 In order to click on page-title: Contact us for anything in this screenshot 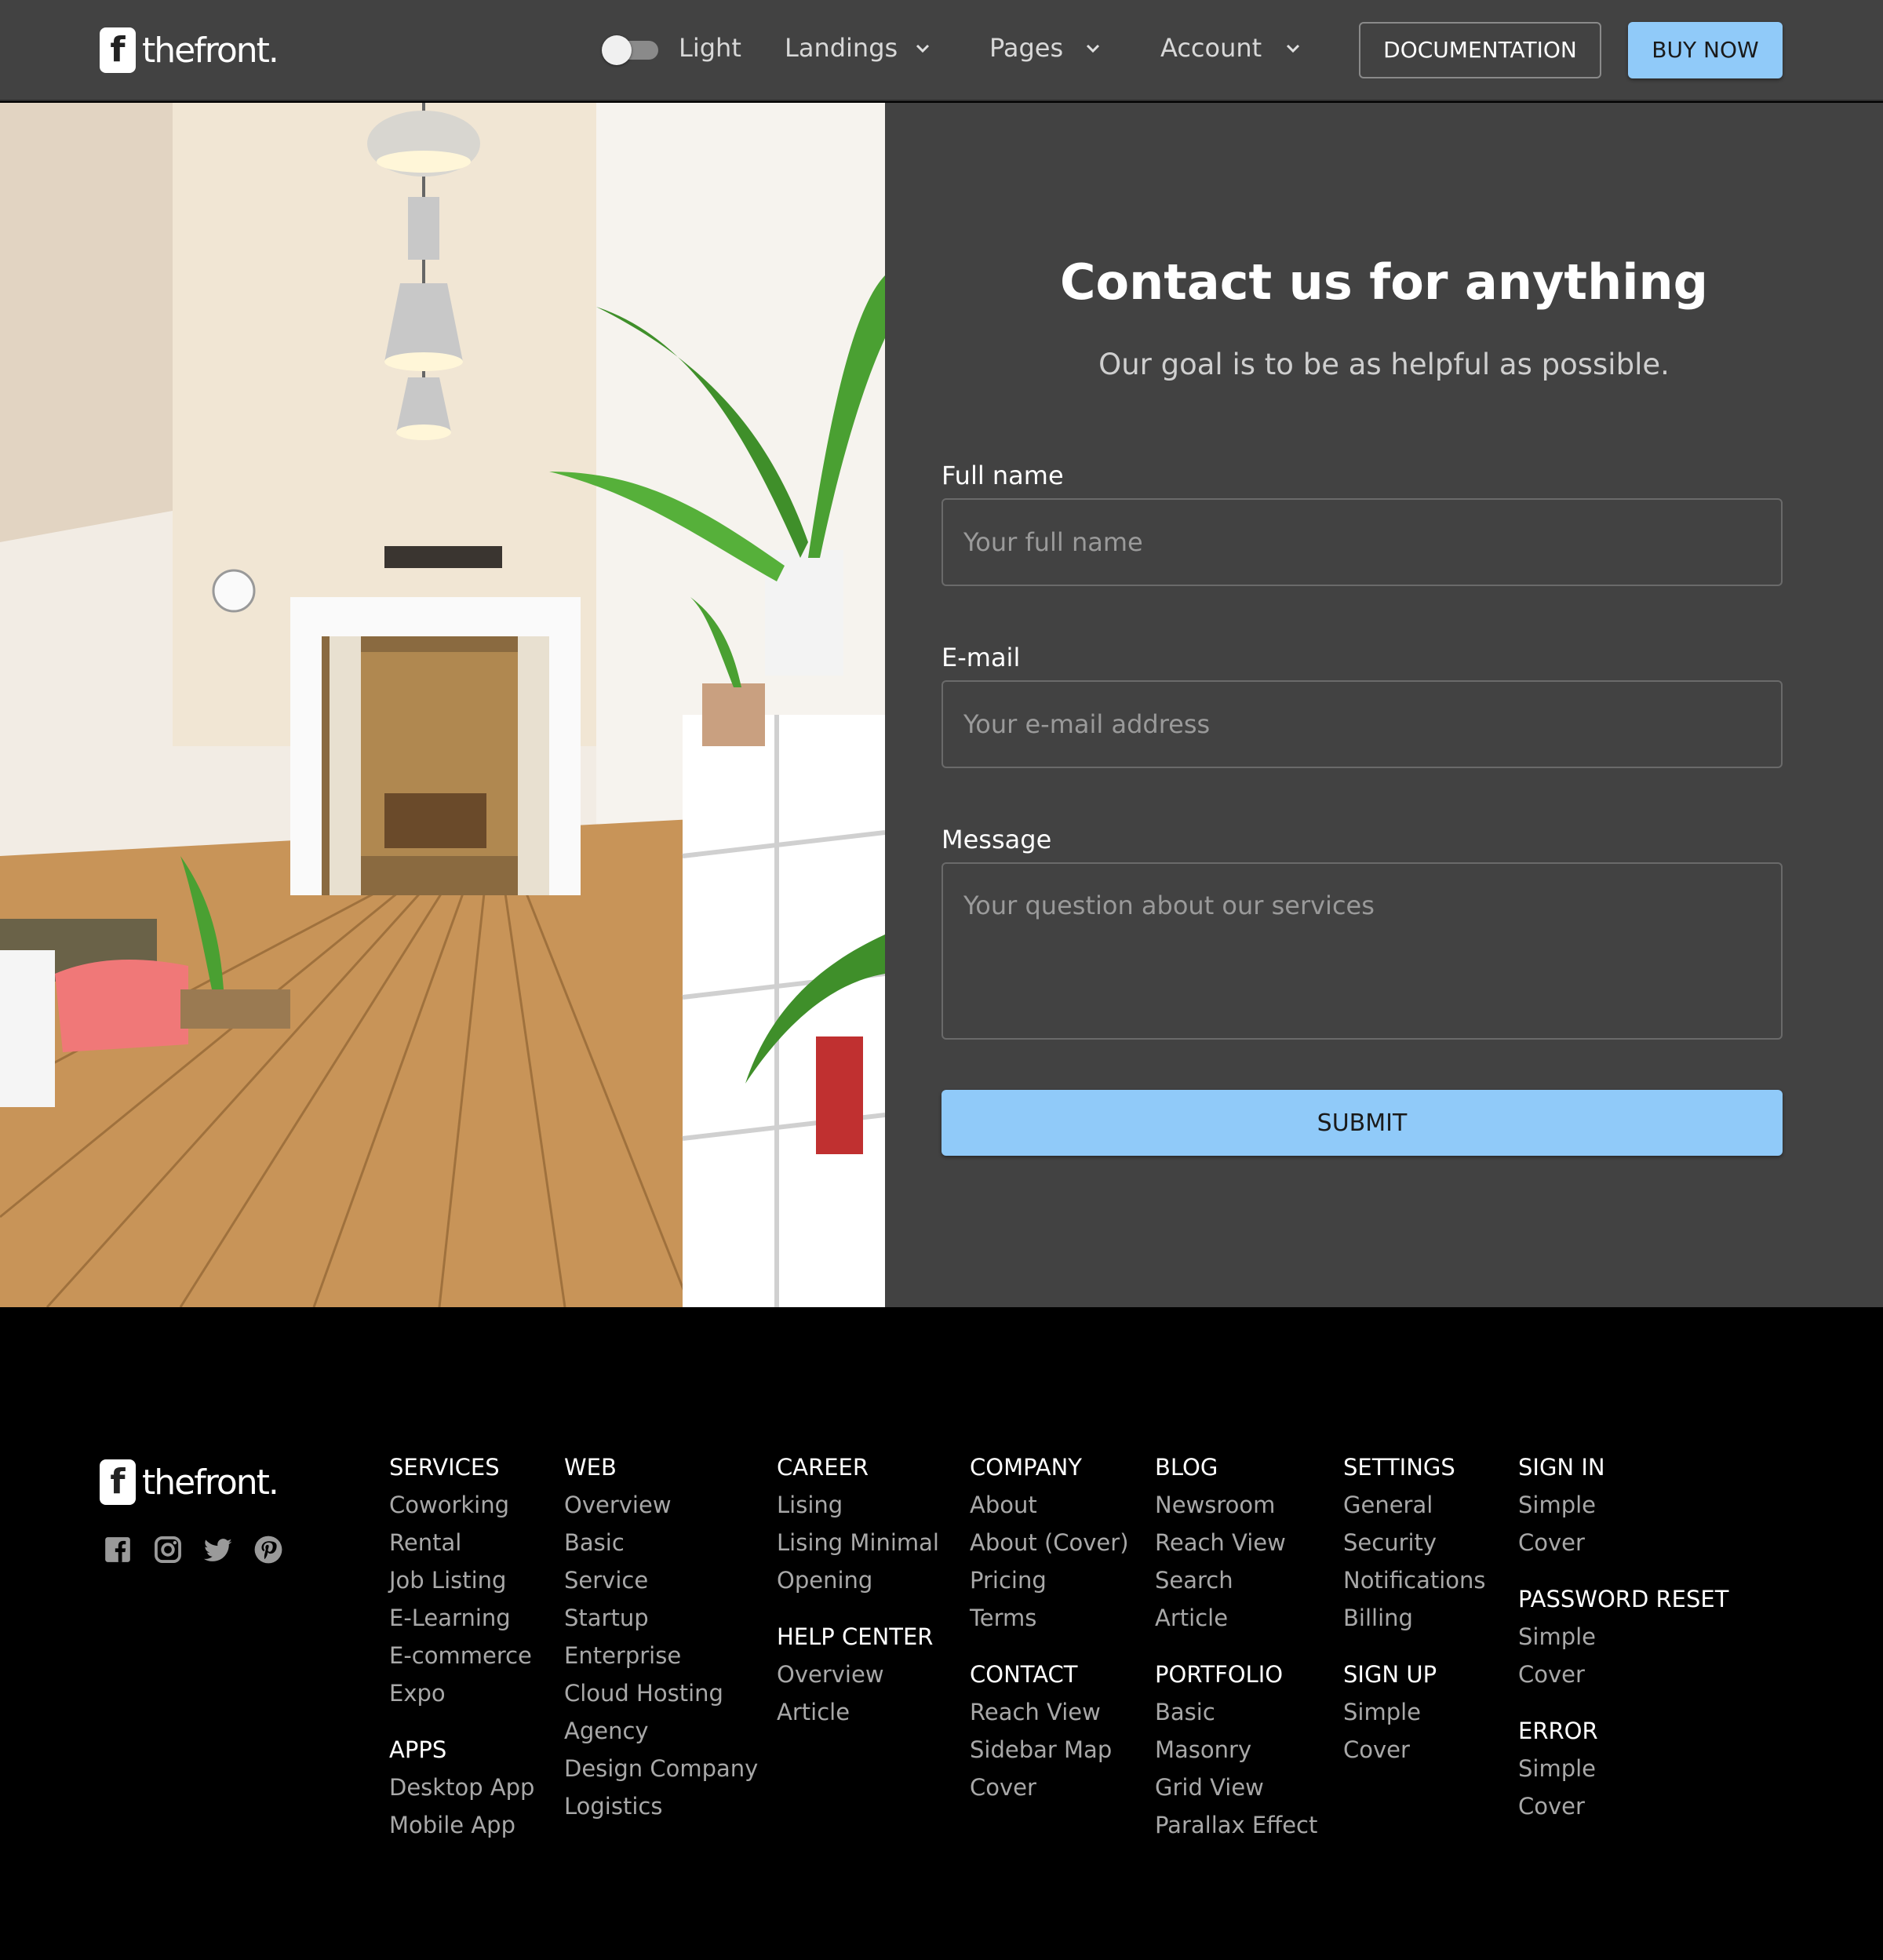, I will do `click(1384, 282)`.